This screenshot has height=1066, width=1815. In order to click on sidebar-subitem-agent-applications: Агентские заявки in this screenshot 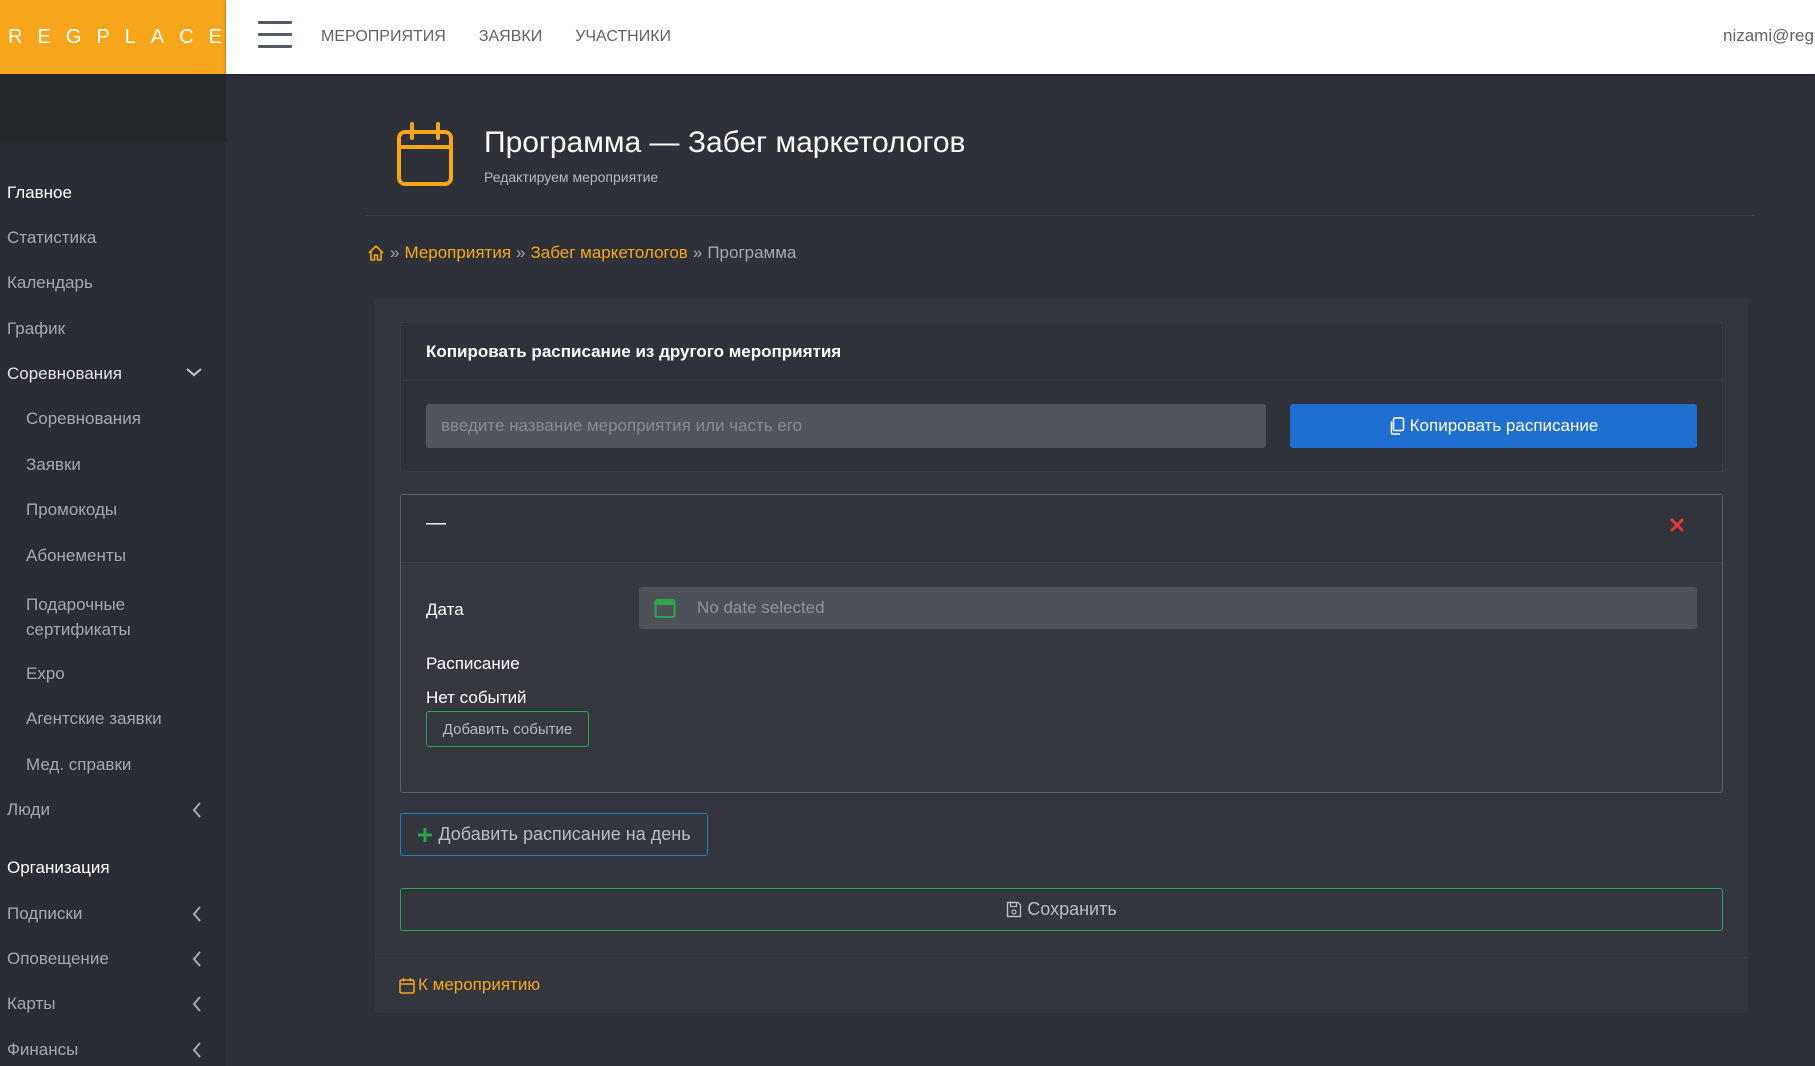, I will do `click(94, 719)`.